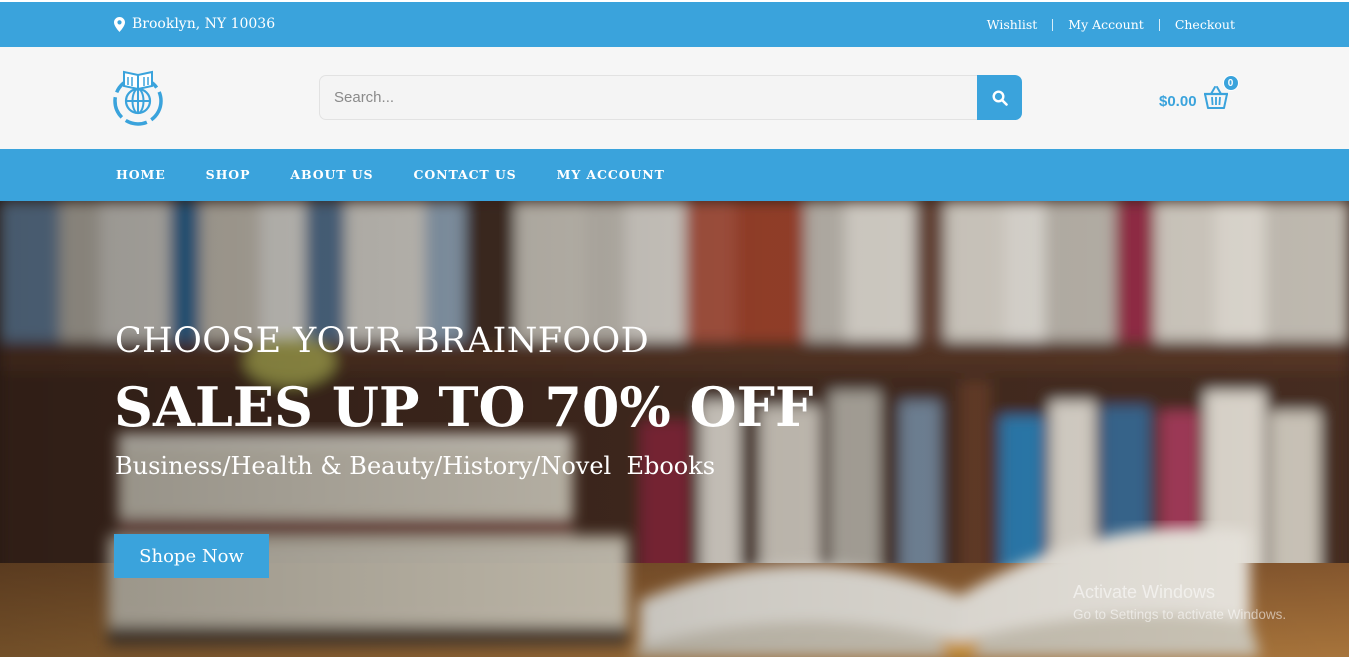  I want to click on nav-item-shop: SHOP, so click(228, 174).